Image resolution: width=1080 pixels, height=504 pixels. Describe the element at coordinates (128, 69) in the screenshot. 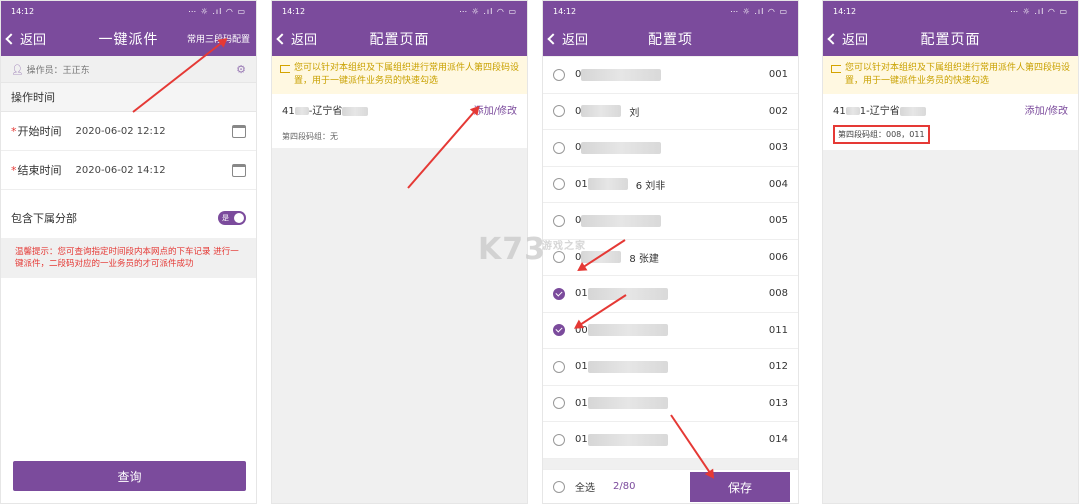

I see `operator-bar: 👤︎ 操作员：王正东 ⚙` at that location.